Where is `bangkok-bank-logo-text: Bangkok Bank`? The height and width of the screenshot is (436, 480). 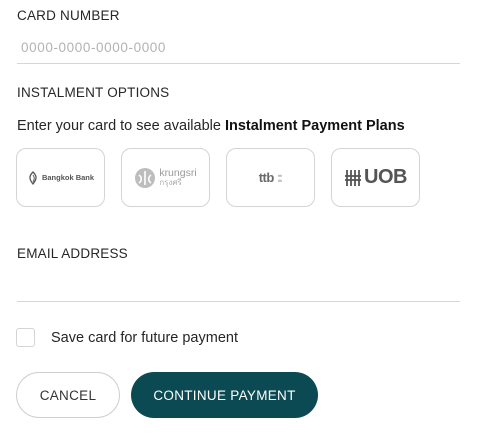
bangkok-bank-logo-text: Bangkok Bank is located at coordinates (68, 177).